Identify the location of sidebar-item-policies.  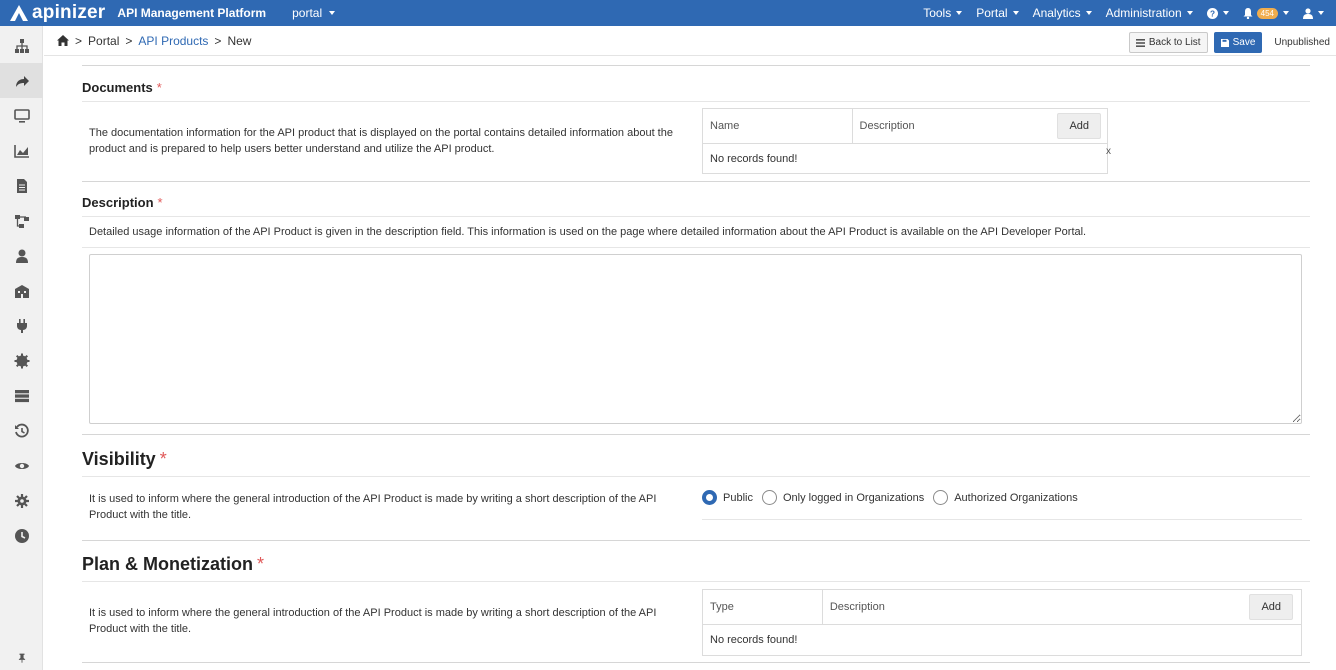
(21, 360).